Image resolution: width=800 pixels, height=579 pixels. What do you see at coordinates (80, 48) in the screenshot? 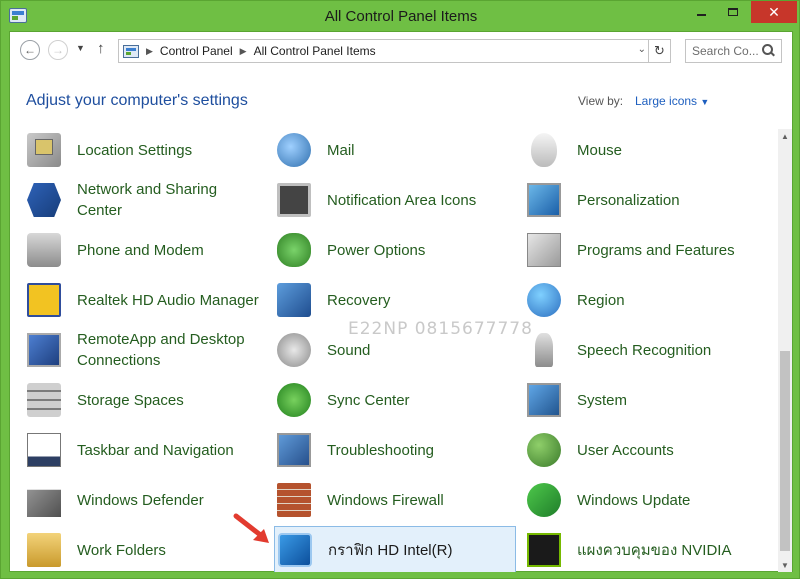
I see `recent-locations-dropdown: ▼` at bounding box center [80, 48].